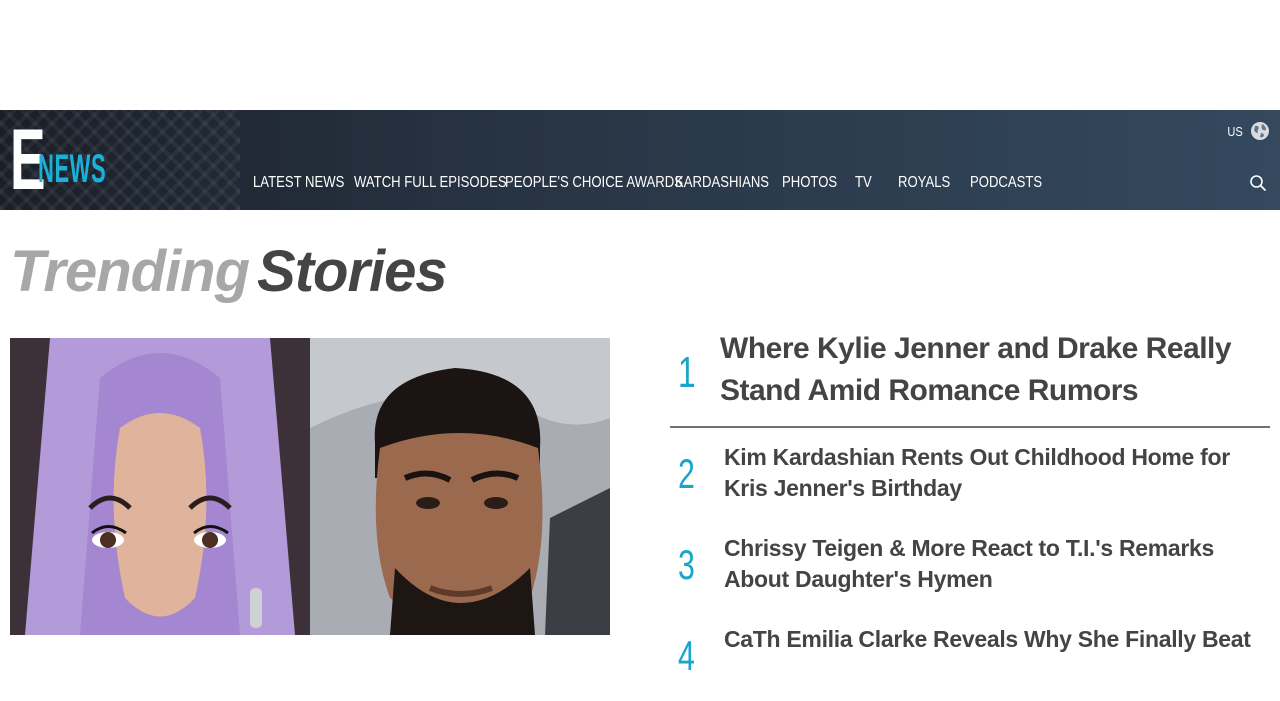 The height and width of the screenshot is (701, 1280). Describe the element at coordinates (430, 182) in the screenshot. I see `nav-label: WATCH FULL EPISODES` at that location.